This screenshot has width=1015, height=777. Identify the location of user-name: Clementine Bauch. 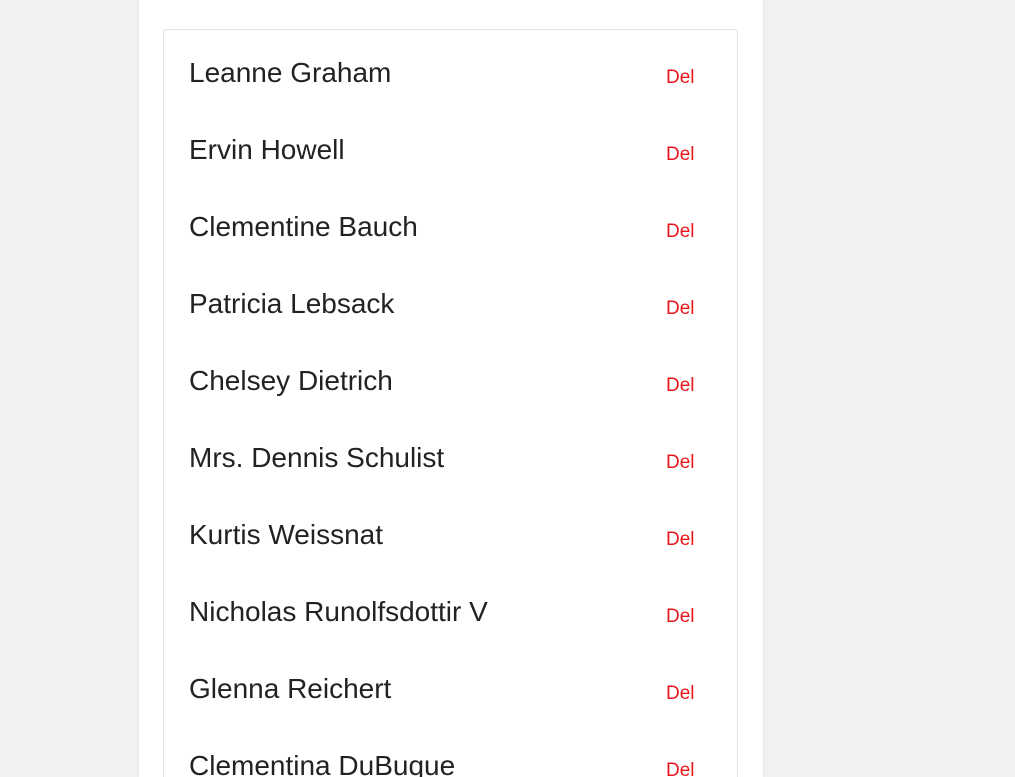
(303, 226).